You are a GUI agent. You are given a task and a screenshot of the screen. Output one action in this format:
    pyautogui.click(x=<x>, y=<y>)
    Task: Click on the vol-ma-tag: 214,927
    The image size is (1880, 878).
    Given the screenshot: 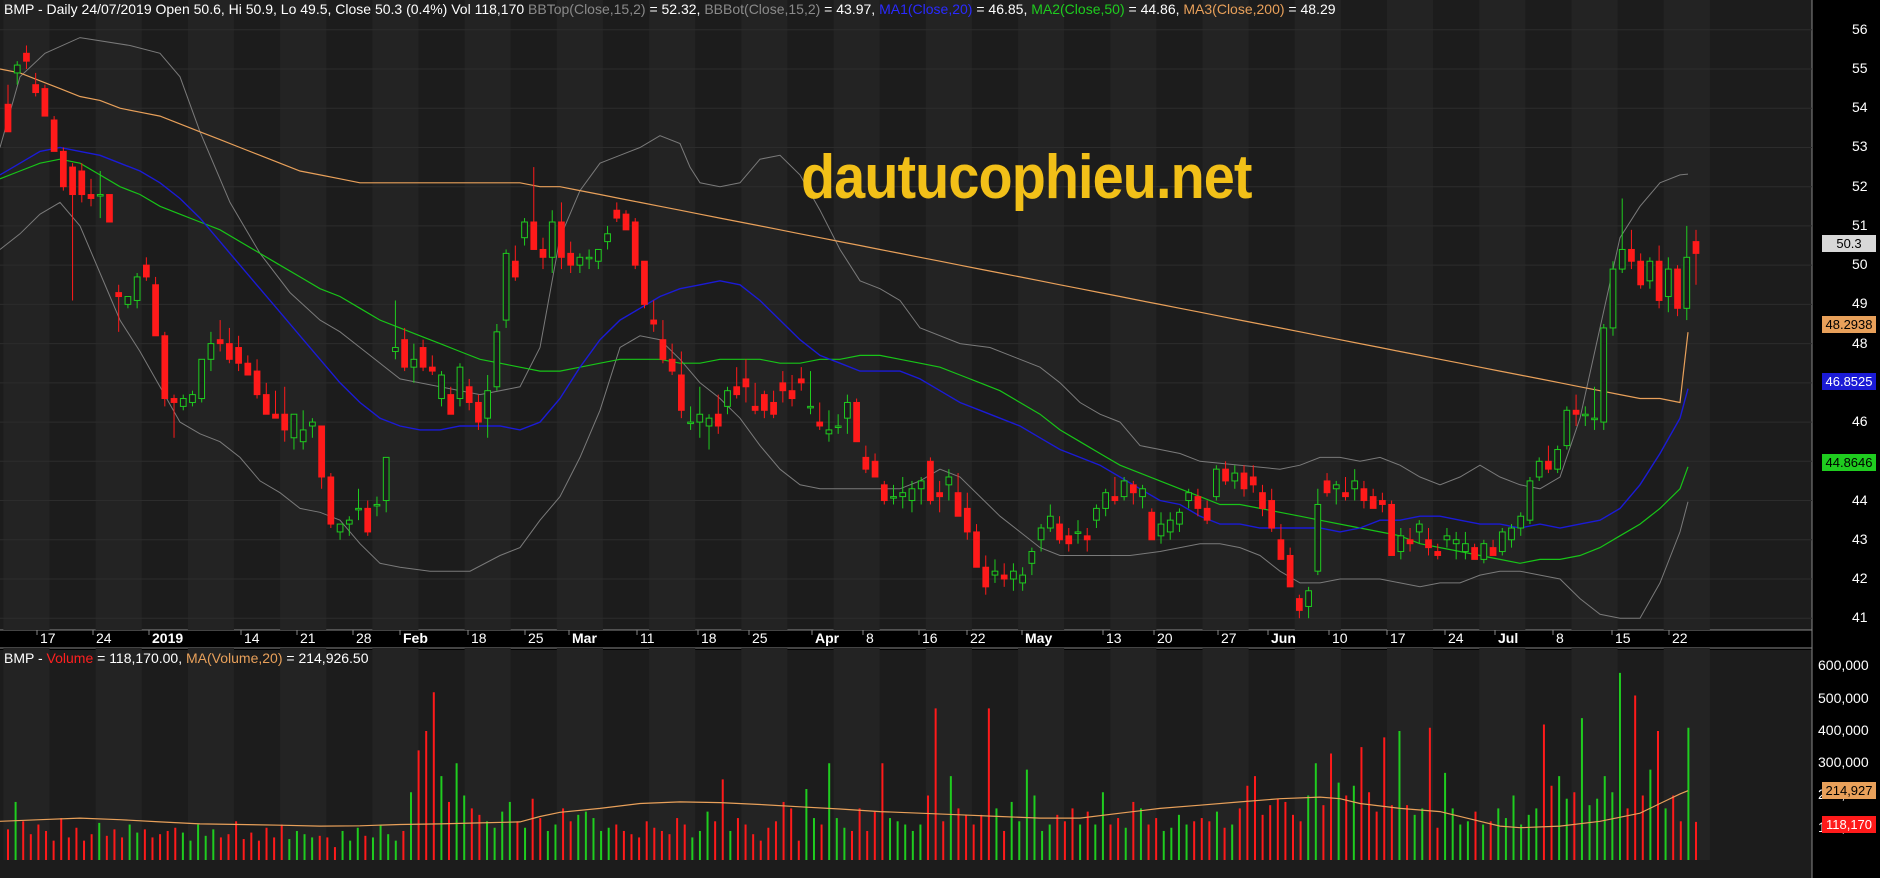 What is the action you would take?
    pyautogui.click(x=1849, y=790)
    